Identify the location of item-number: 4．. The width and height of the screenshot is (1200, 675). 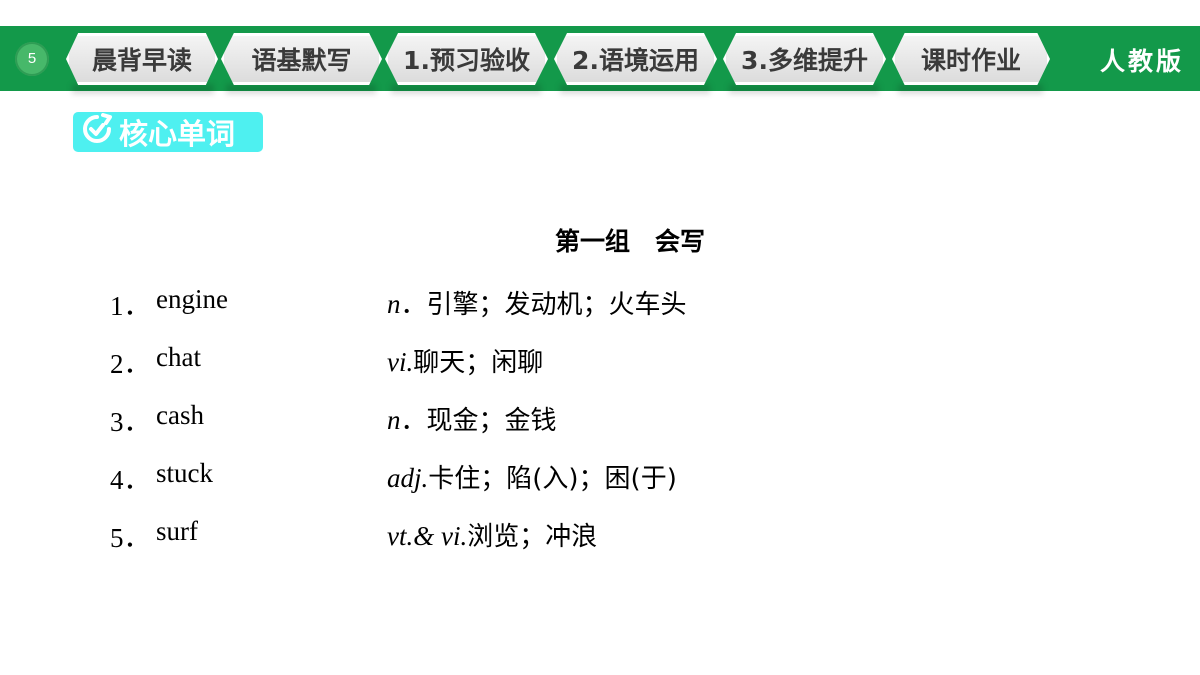
(130, 480).